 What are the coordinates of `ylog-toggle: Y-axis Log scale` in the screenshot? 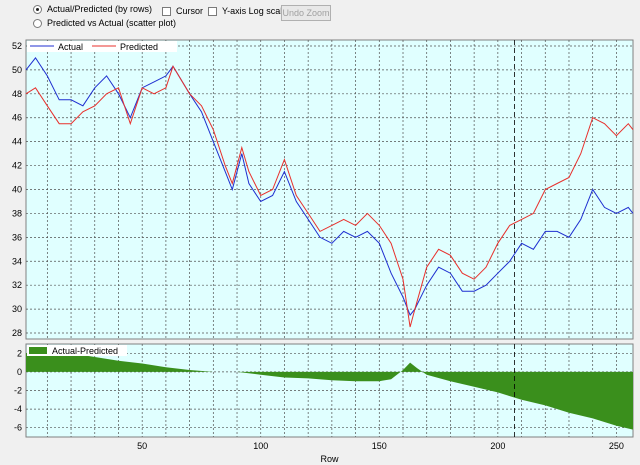 It's located at (247, 11).